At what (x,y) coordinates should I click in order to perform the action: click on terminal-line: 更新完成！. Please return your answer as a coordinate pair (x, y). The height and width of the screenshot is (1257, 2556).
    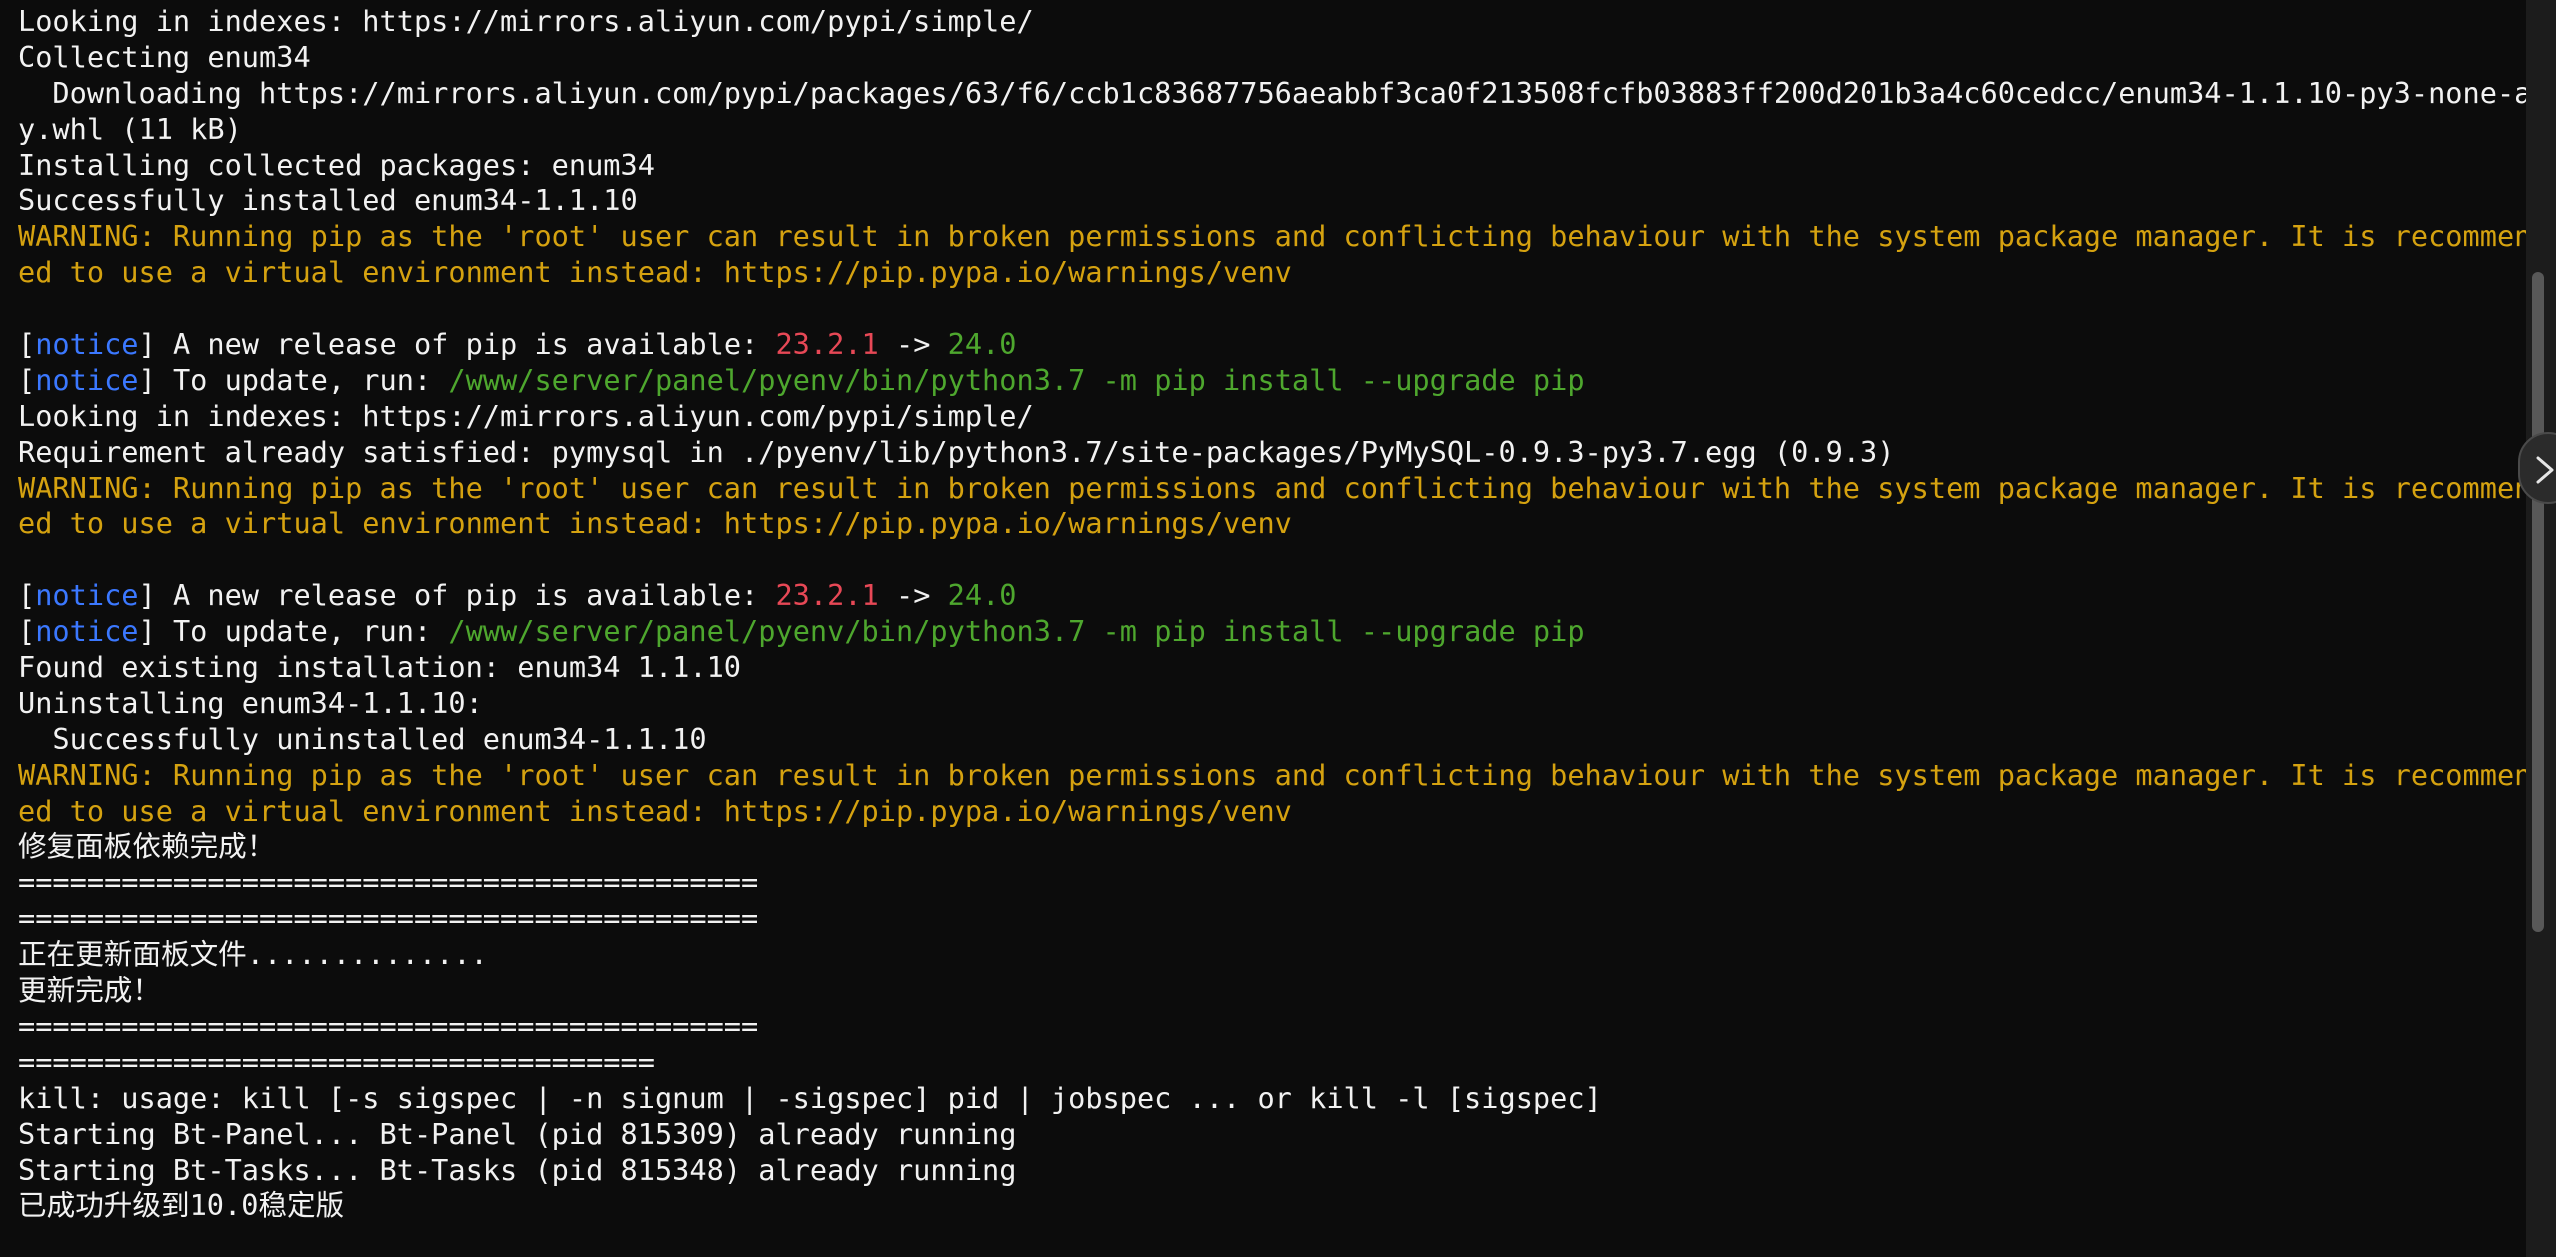
    Looking at the image, I should click on (1272, 991).